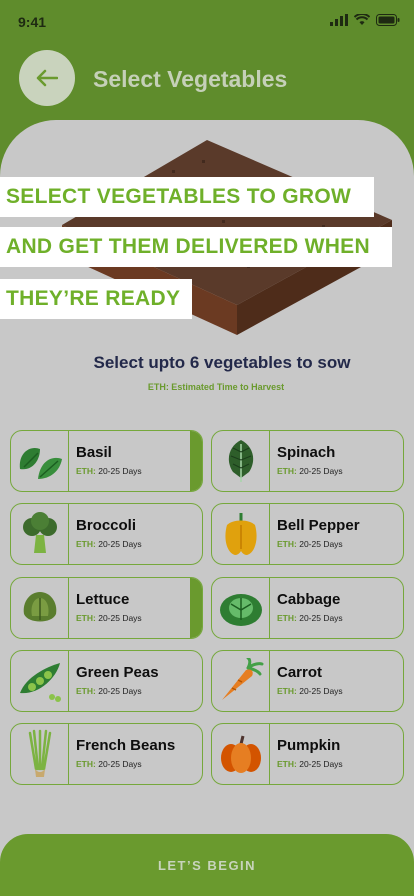 The height and width of the screenshot is (896, 414). I want to click on pumpkin-icon, so click(240, 754).